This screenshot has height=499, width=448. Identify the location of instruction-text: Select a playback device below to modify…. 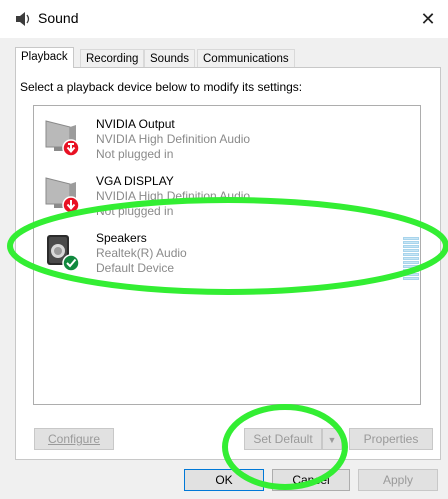
(161, 87).